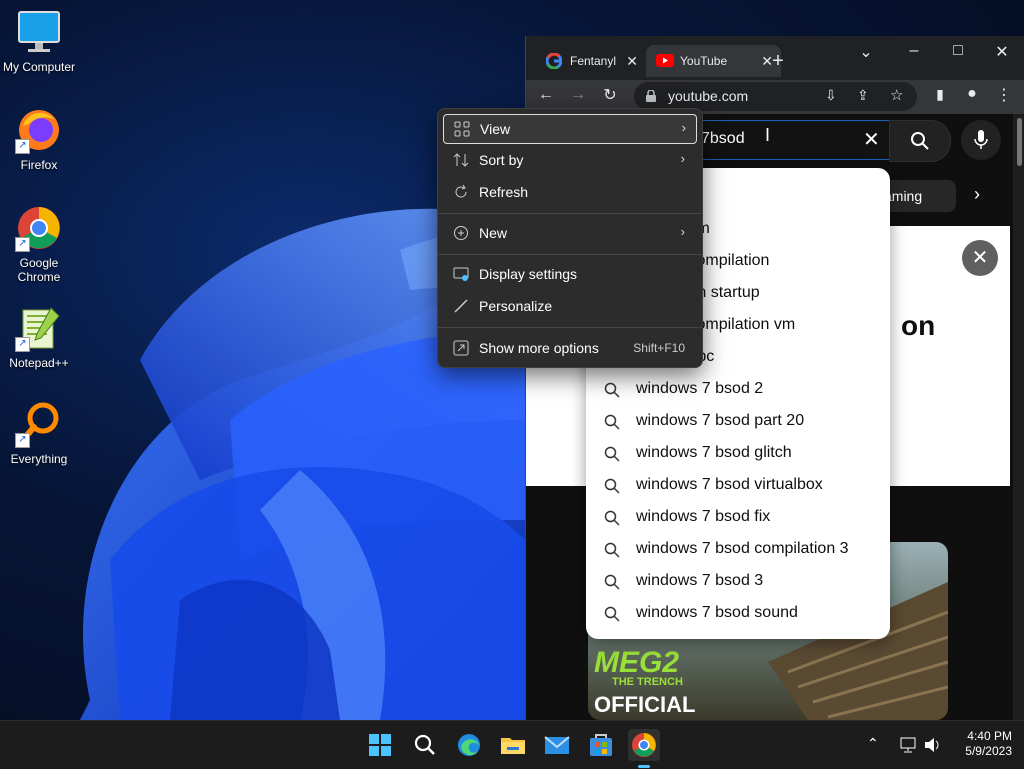  What do you see at coordinates (980, 258) in the screenshot?
I see `close-banner-icon: ✕` at bounding box center [980, 258].